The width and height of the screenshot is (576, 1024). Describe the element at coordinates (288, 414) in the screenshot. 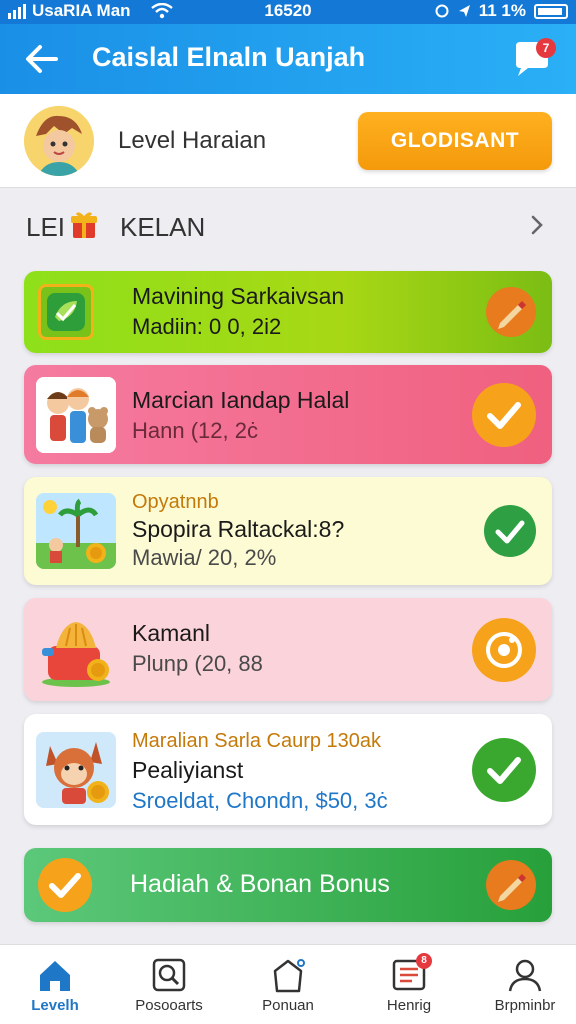

I see `task-card-2: Marcian Iandap Halal Hann (12, 2ċ` at that location.